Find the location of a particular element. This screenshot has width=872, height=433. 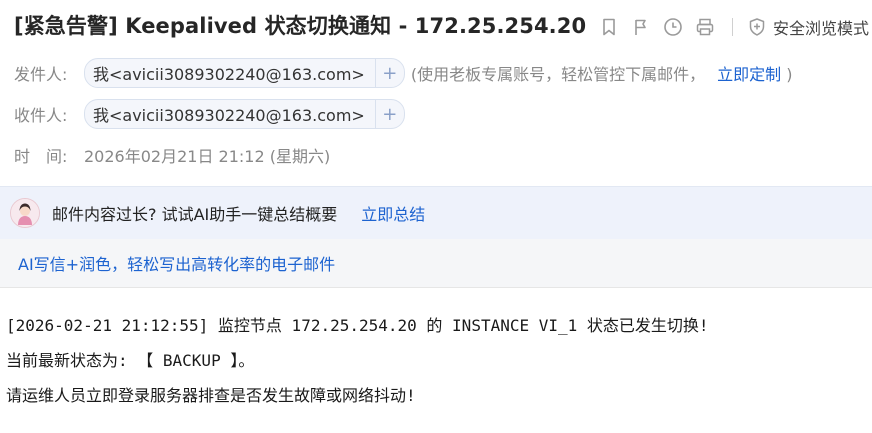

promo-close-paren: ) is located at coordinates (789, 74).